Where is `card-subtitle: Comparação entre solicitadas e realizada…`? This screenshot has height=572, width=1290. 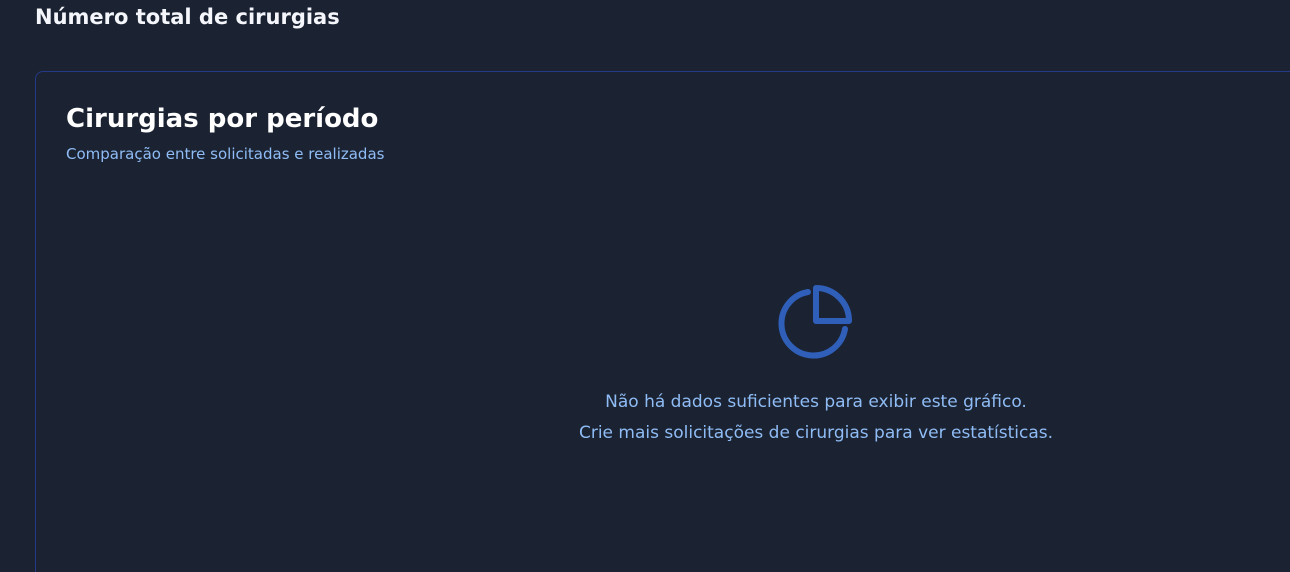 card-subtitle: Comparação entre solicitadas e realizada… is located at coordinates (225, 154).